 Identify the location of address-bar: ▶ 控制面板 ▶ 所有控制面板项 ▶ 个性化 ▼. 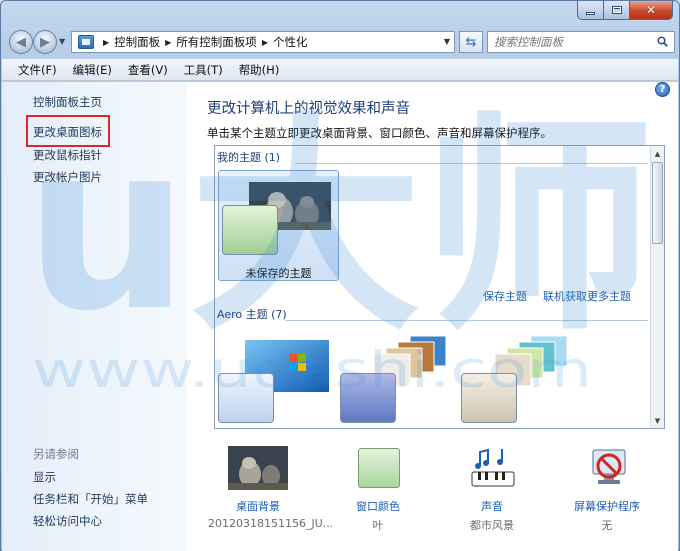
(263, 42).